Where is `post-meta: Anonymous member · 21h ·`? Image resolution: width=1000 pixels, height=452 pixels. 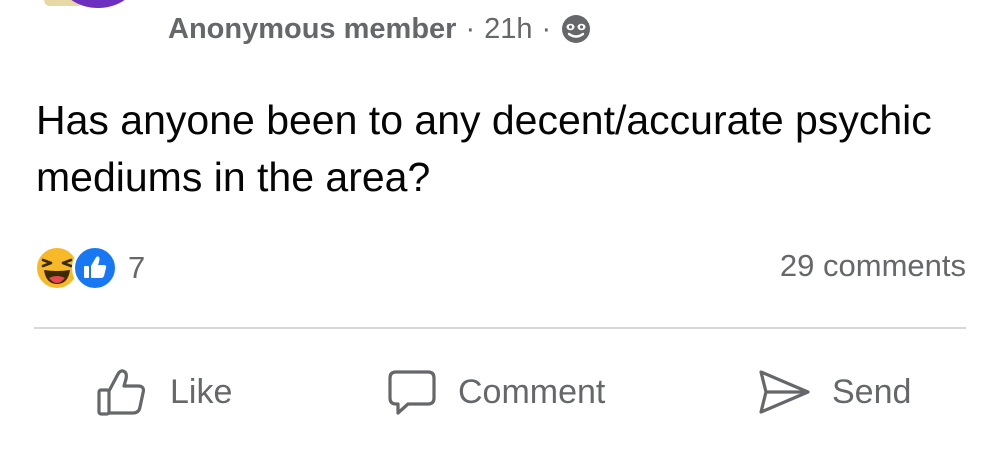 post-meta: Anonymous member · 21h · is located at coordinates (380, 29).